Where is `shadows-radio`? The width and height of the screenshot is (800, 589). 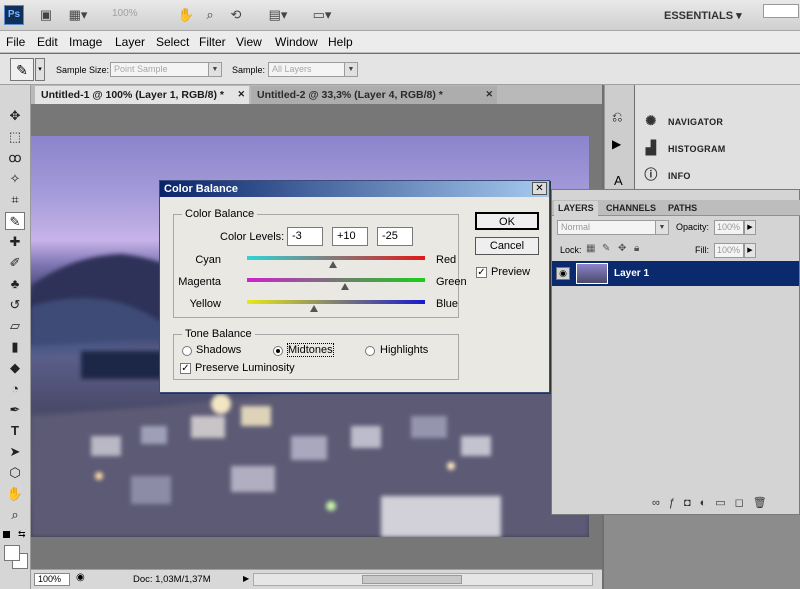
shadows-radio is located at coordinates (187, 351).